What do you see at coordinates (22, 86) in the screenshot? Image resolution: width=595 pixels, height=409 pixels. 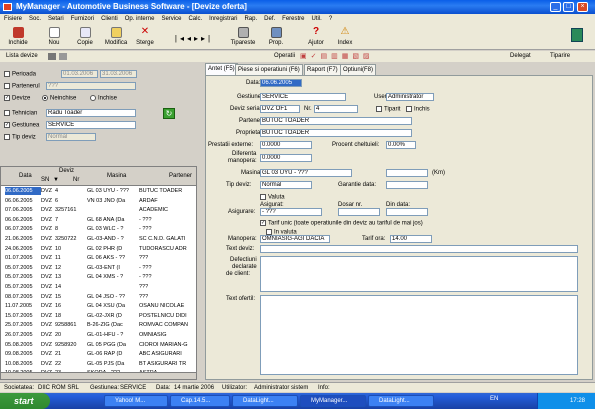 I see `partenerul-checkbox: Partenerul` at bounding box center [22, 86].